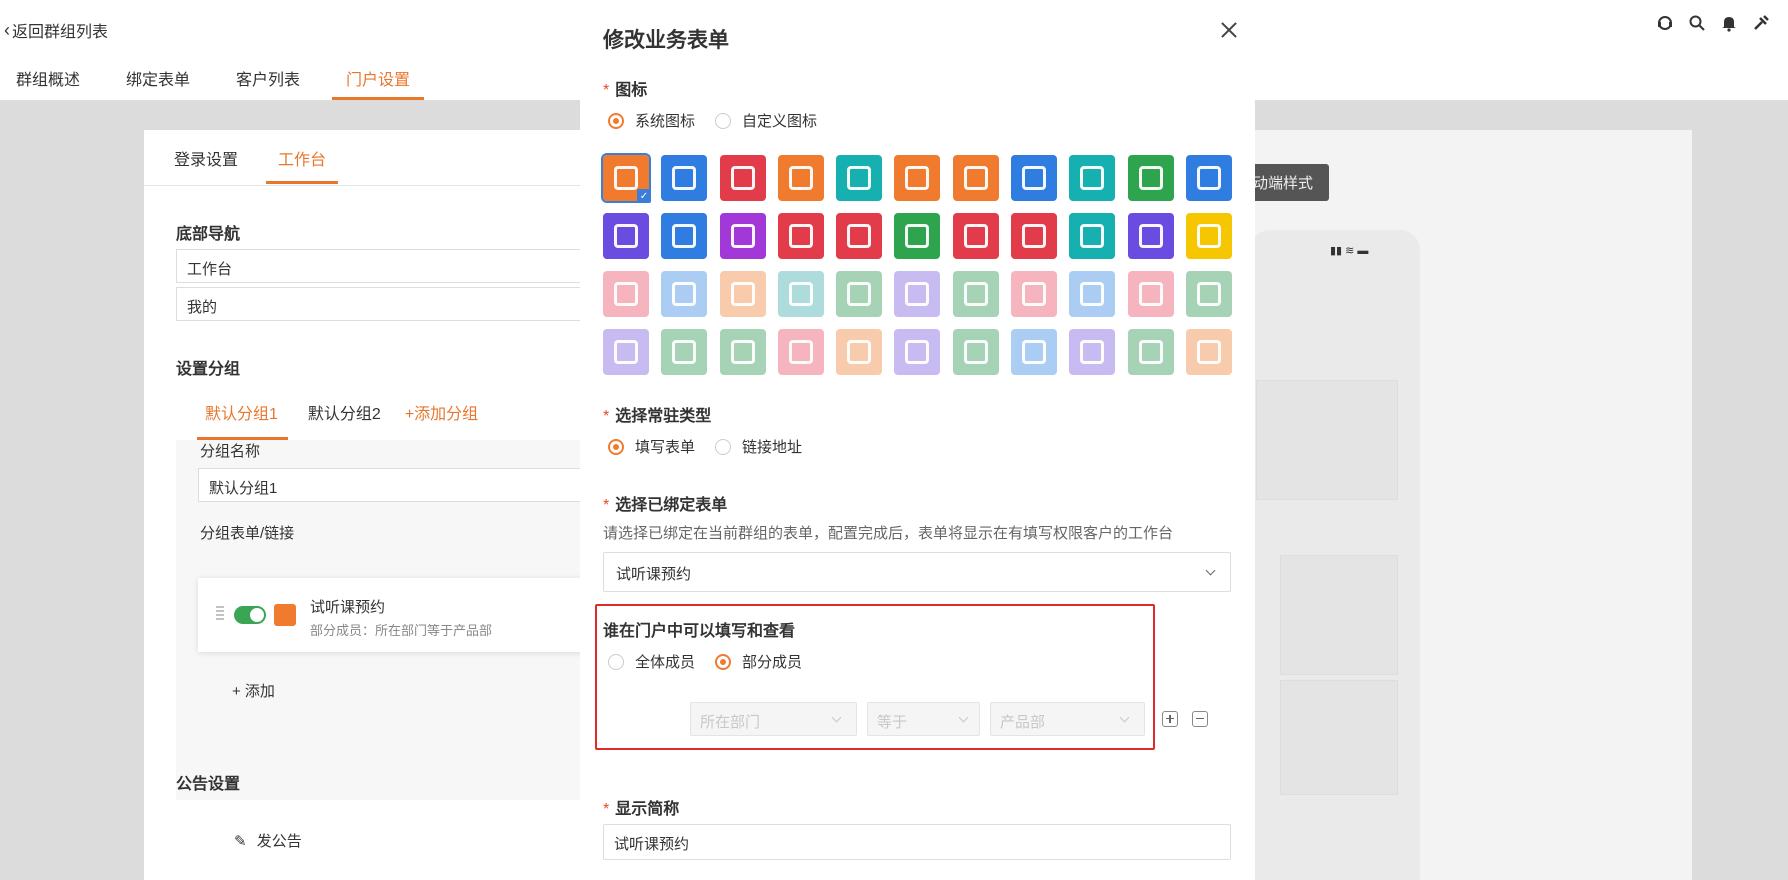 The width and height of the screenshot is (1788, 880). I want to click on document-icon, so click(800, 178).